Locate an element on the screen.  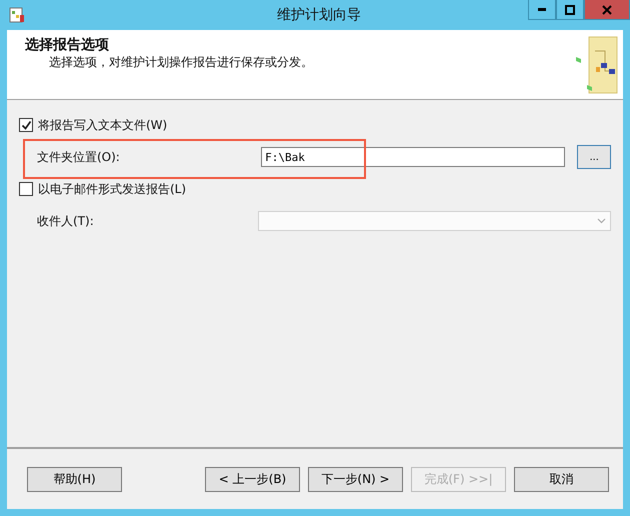
wizard-icon is located at coordinates (17, 15).